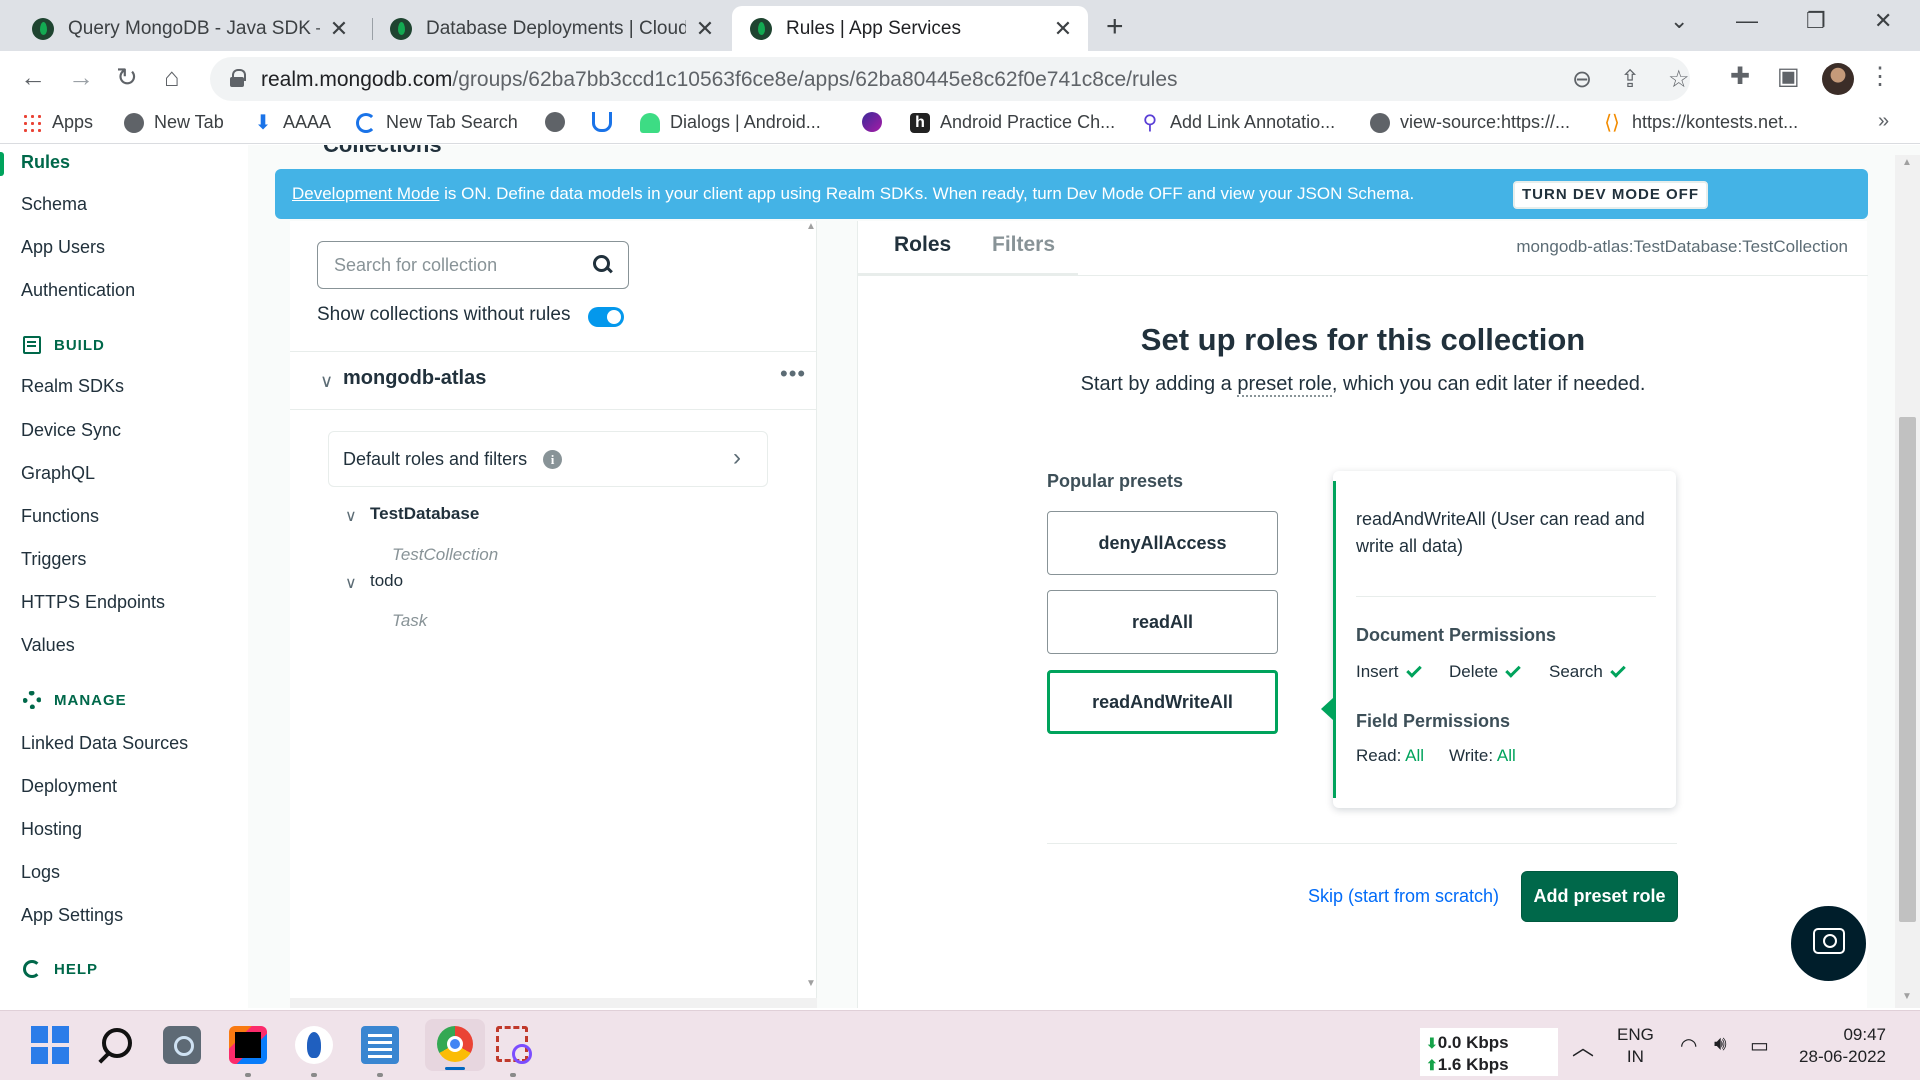  I want to click on support-chat-button, so click(1828, 943).